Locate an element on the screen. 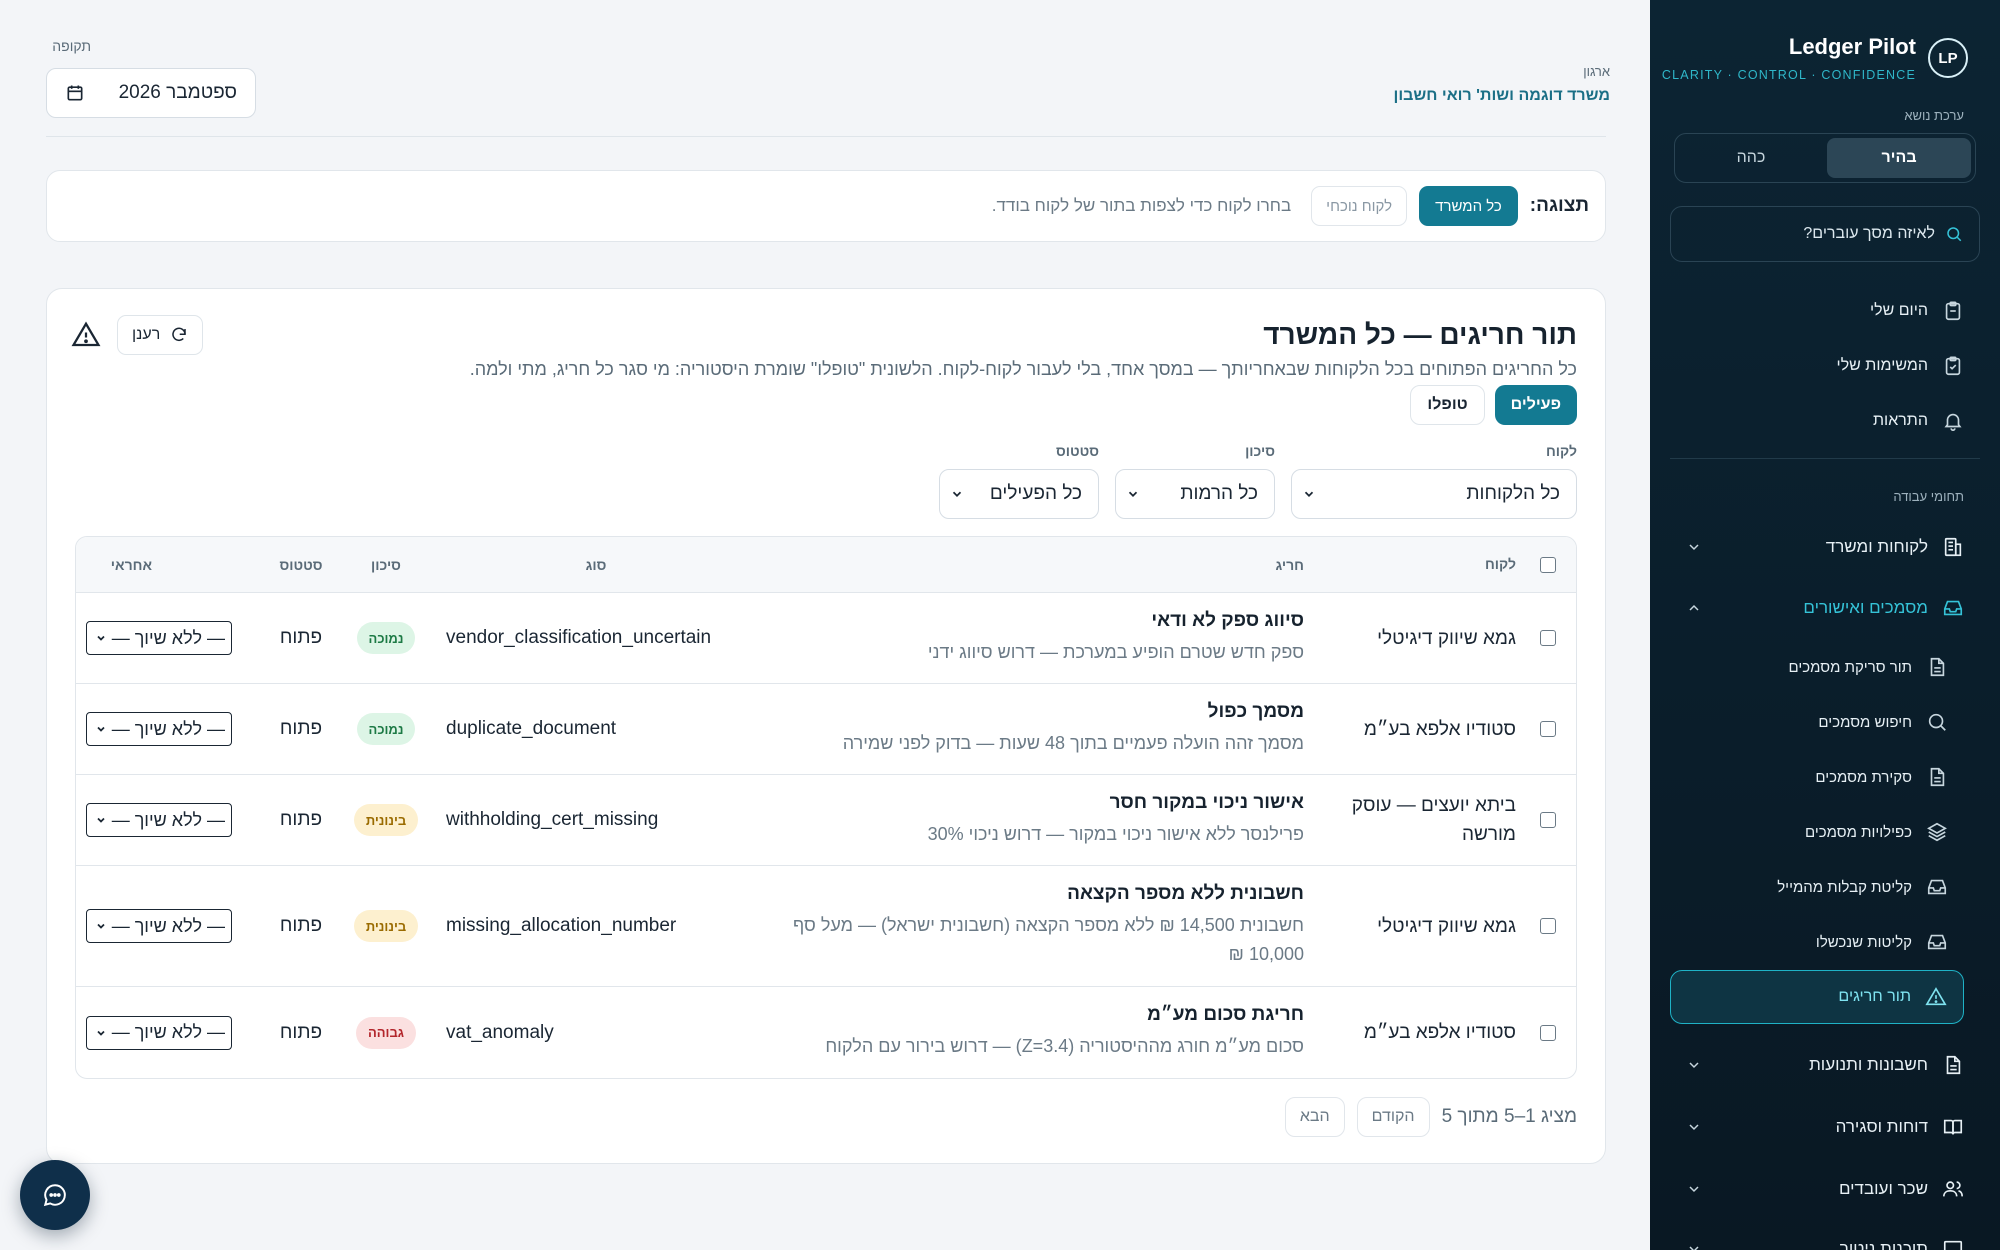 The image size is (2000, 1250). nav-item-my-tasks: המשימות שלי is located at coordinates (1900, 366).